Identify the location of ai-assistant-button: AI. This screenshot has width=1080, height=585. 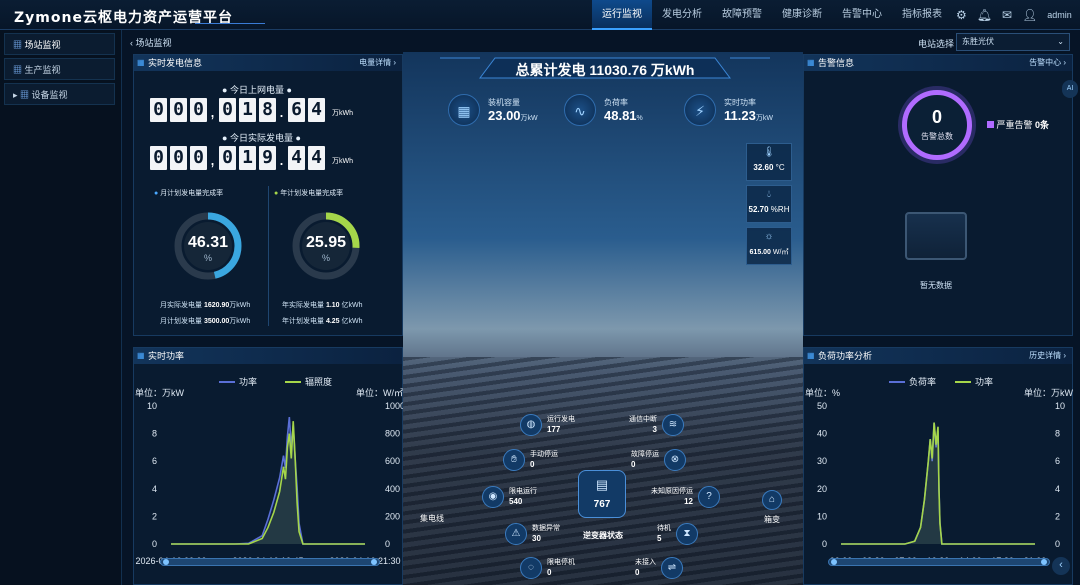
(1070, 89).